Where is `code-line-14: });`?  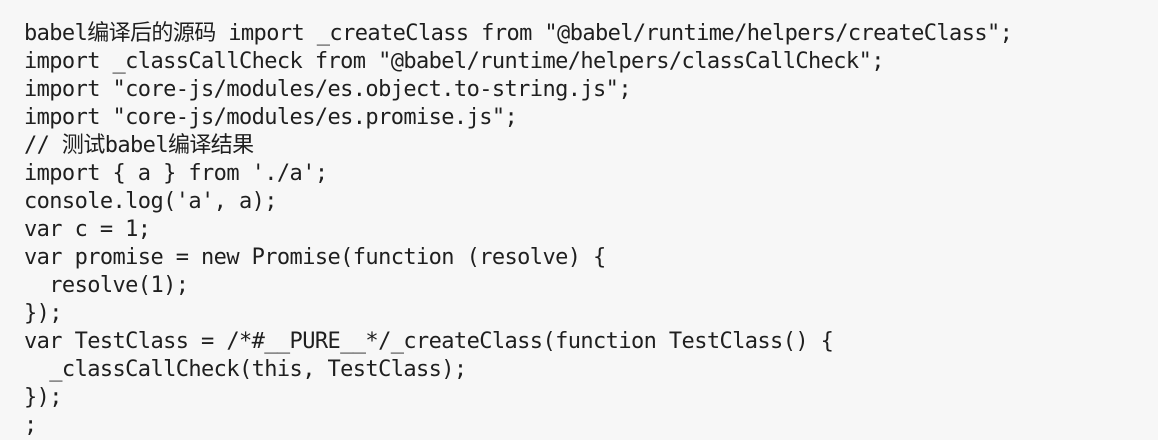
code-line-14: }); is located at coordinates (43, 397).